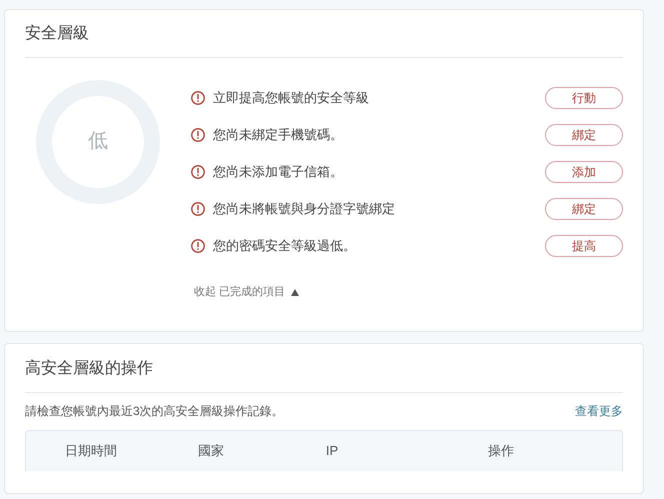  What do you see at coordinates (584, 171) in the screenshot?
I see `action-button: 添加` at bounding box center [584, 171].